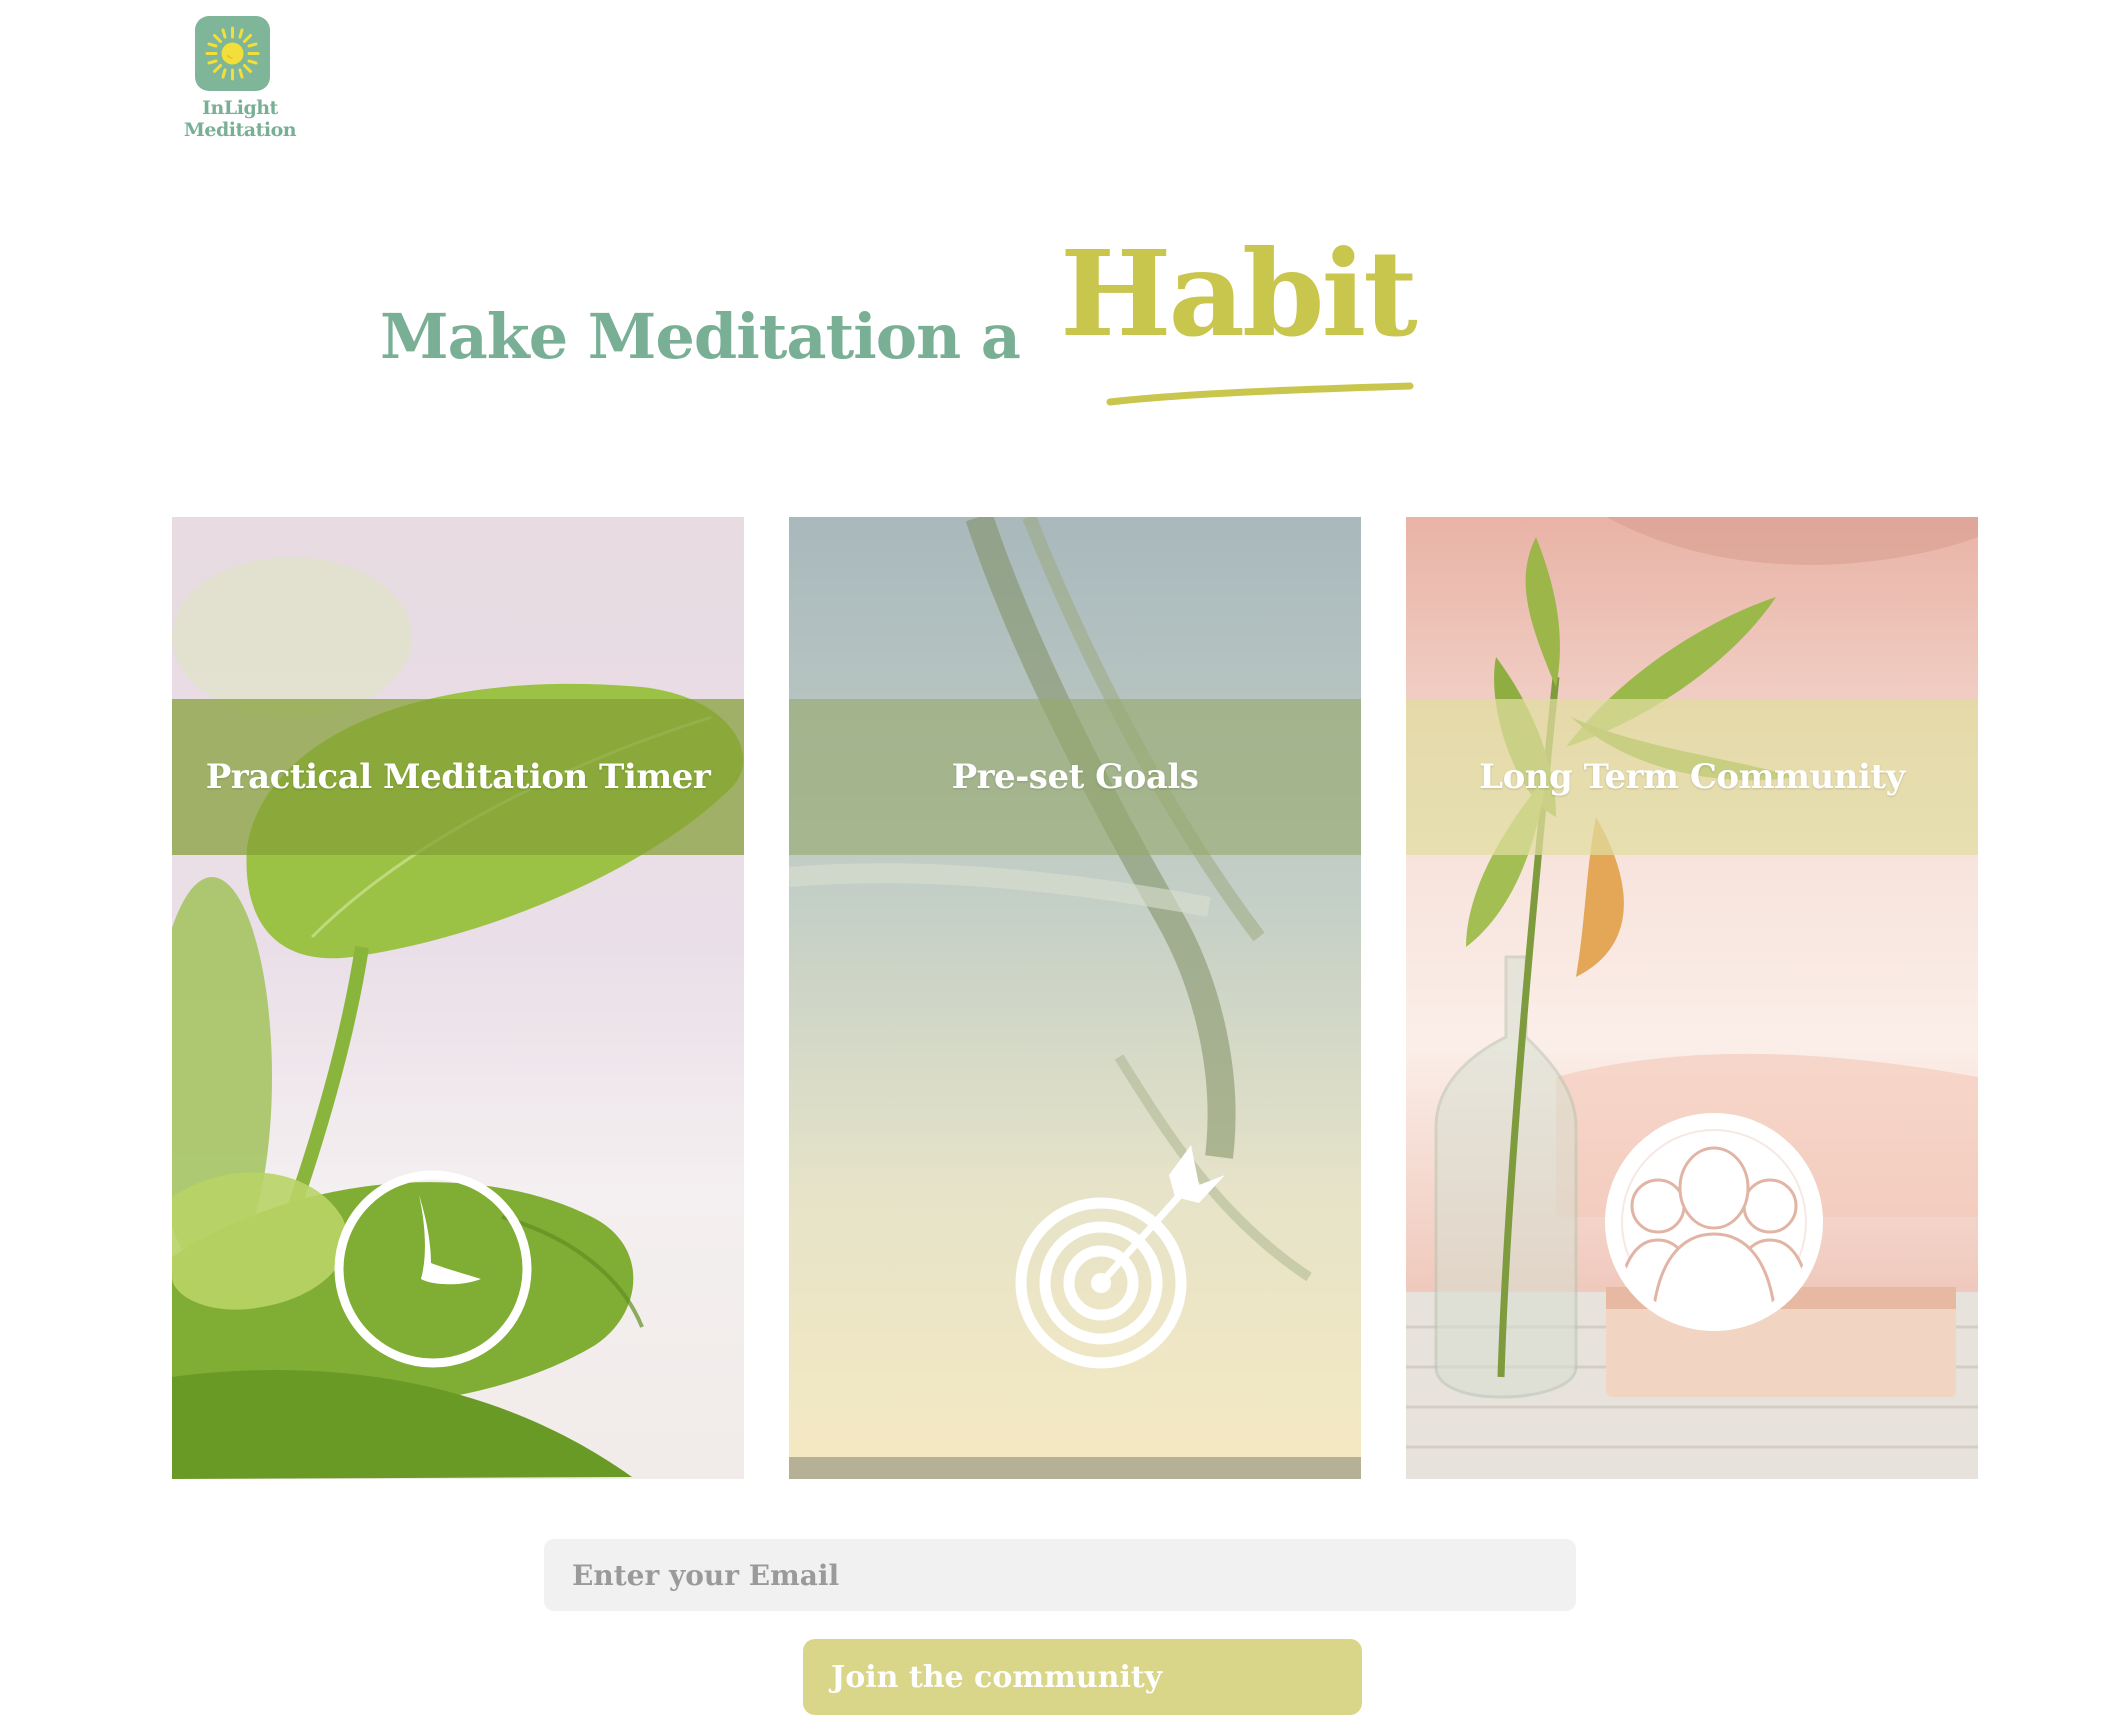 The height and width of the screenshot is (1719, 2125). I want to click on brand-logo, so click(232, 53).